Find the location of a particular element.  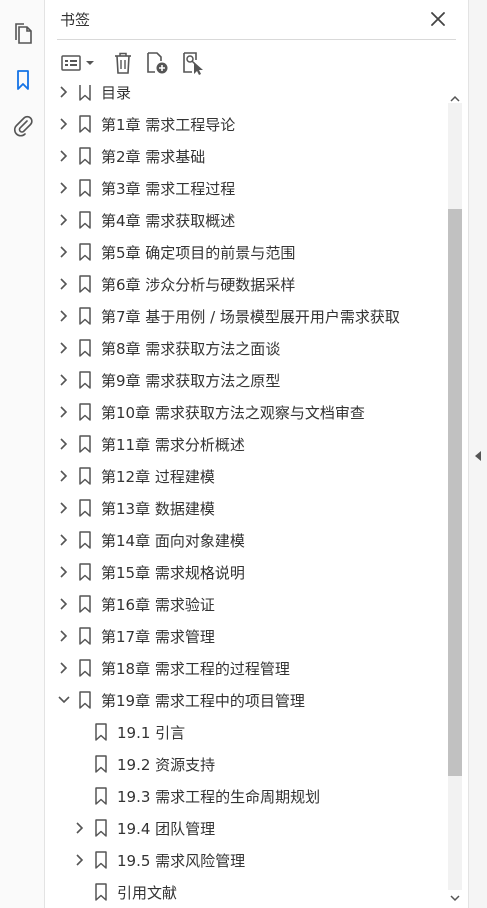

bookmark-label: 19.2 资源支持 is located at coordinates (166, 765).